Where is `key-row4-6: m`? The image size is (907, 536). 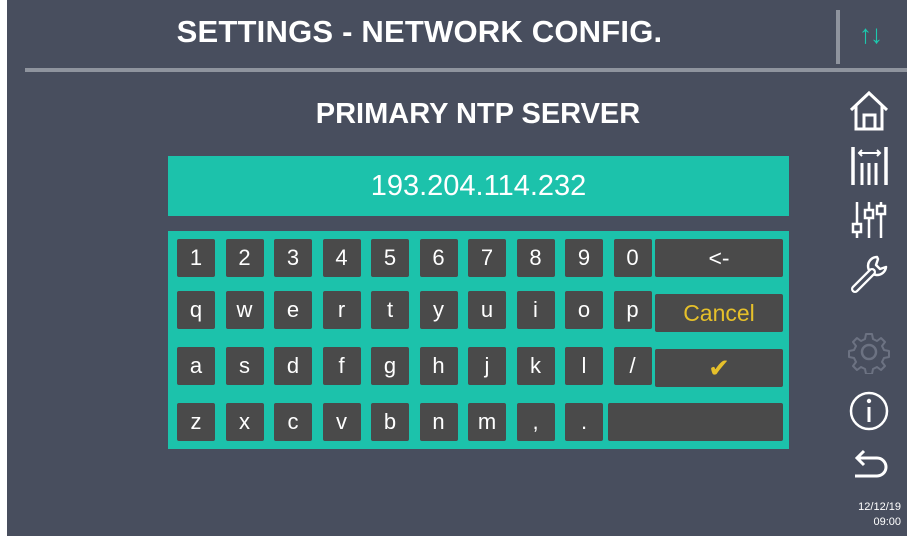
key-row4-6: m is located at coordinates (487, 422).